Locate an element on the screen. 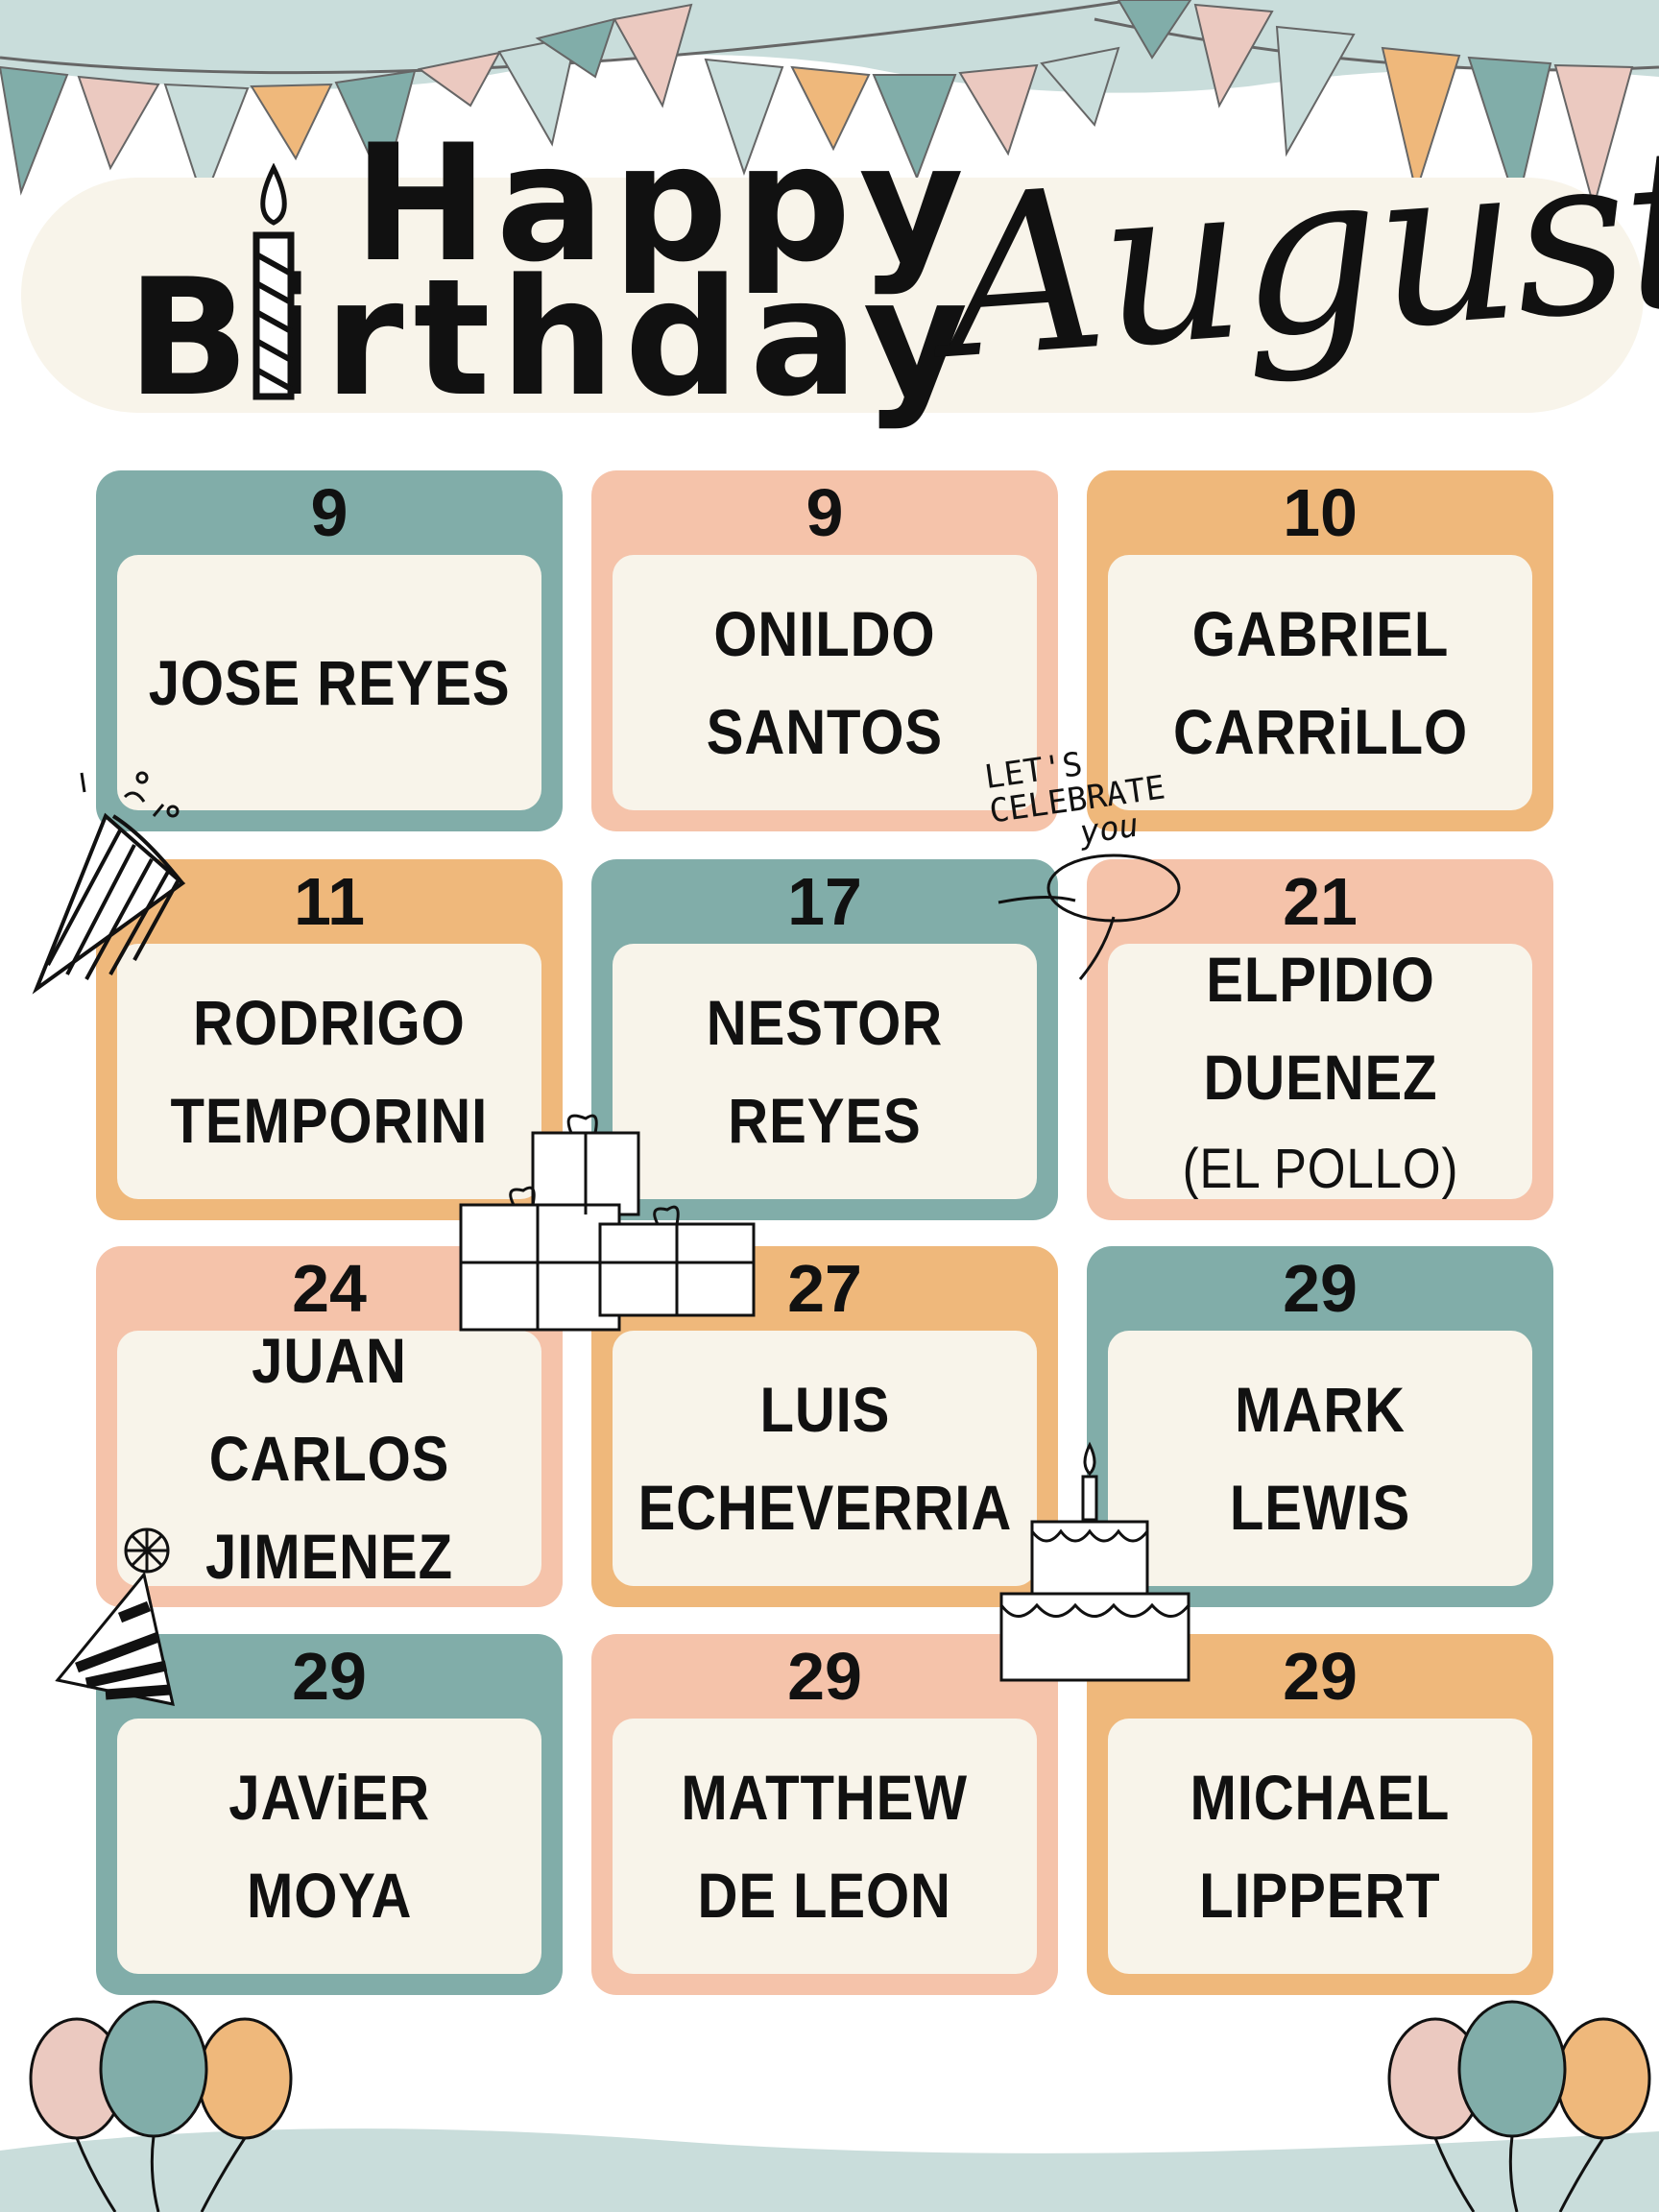 Image resolution: width=1659 pixels, height=2212 pixels. name-line: JOSE REYES is located at coordinates (329, 682).